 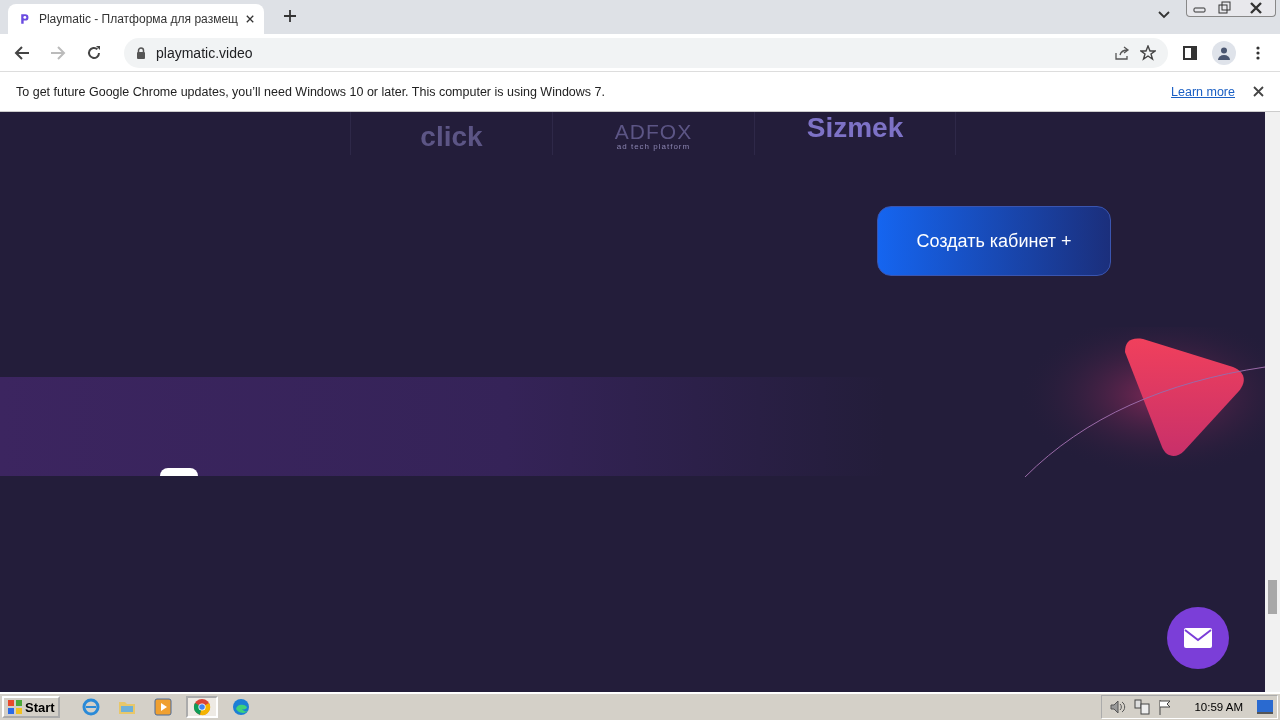 What do you see at coordinates (311, 91) in the screenshot?
I see `update-message: To get future Google Chrome updates, you’ll need Windows 10 or later. This computer is using Windows 7.` at bounding box center [311, 91].